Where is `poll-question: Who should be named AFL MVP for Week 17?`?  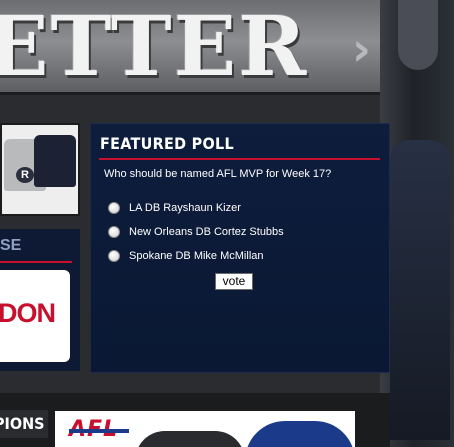 poll-question: Who should be named AFL MVP for Week 17? is located at coordinates (218, 174).